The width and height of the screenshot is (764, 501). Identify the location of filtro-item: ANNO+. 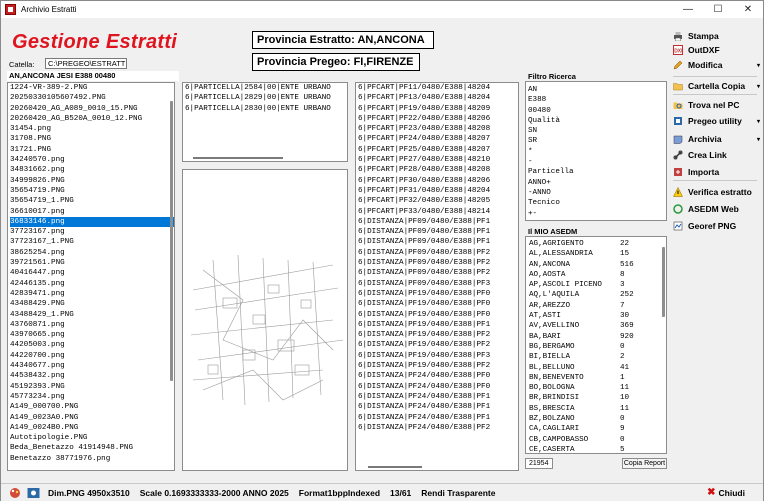
(597, 183).